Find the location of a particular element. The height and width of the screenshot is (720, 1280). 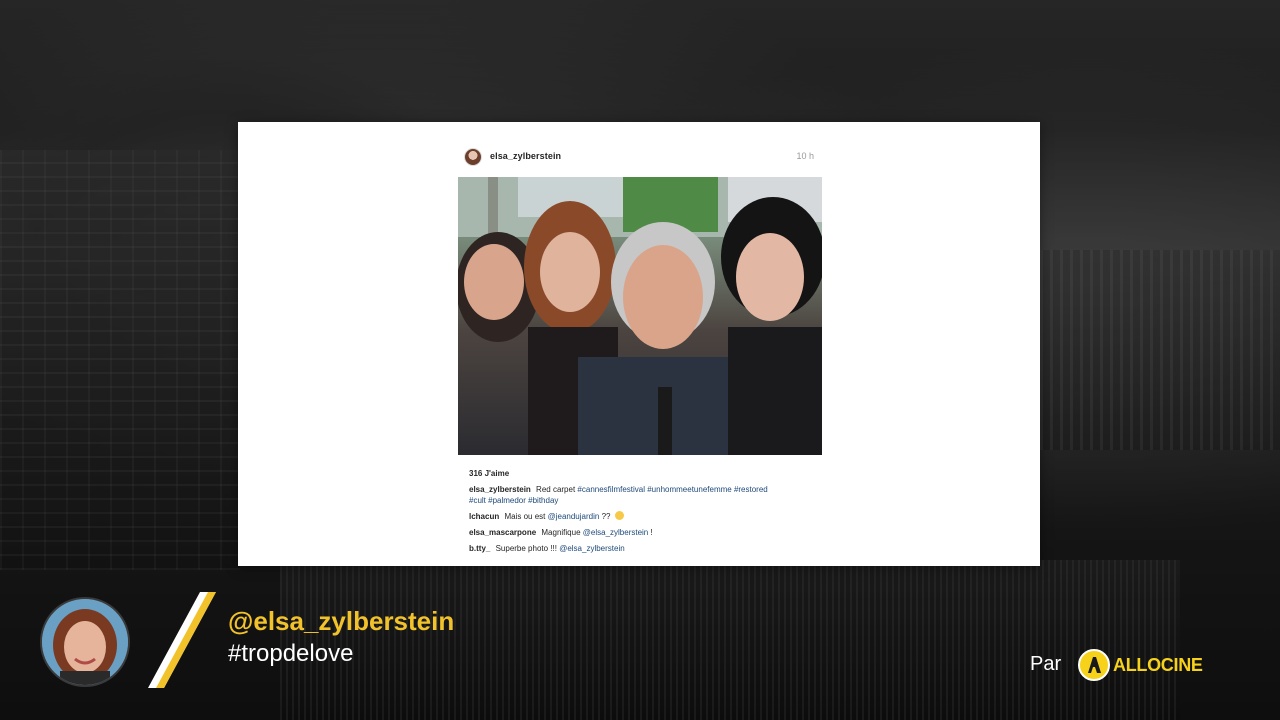

smiling-face-icon is located at coordinates (619, 515).